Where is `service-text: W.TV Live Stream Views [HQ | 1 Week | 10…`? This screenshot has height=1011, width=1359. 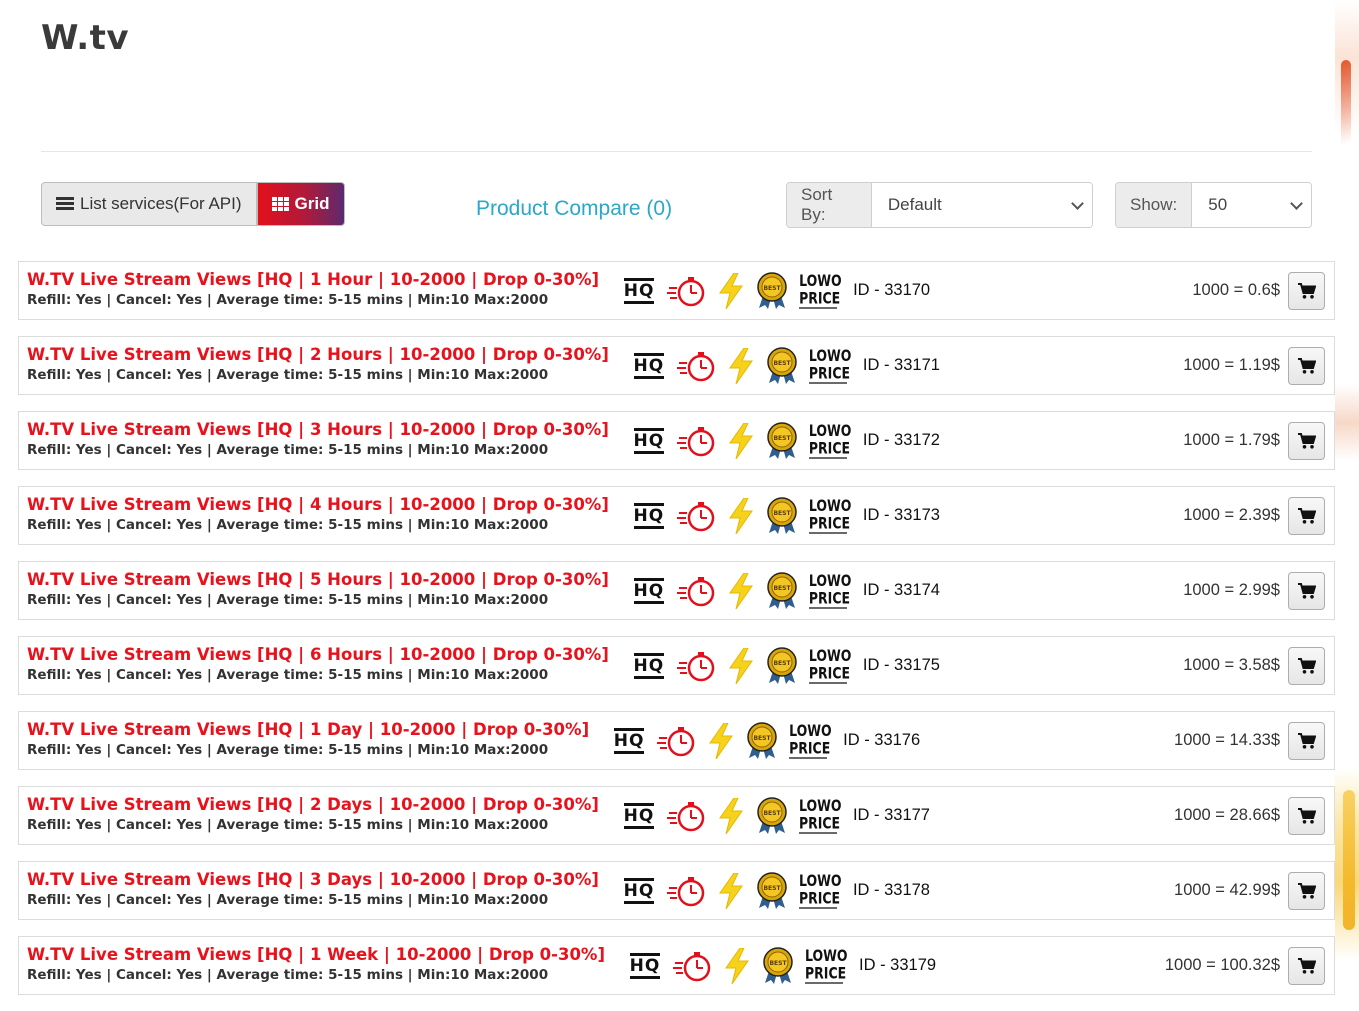
service-text: W.TV Live Stream Views [HQ | 1 Week | 10… is located at coordinates (312, 964).